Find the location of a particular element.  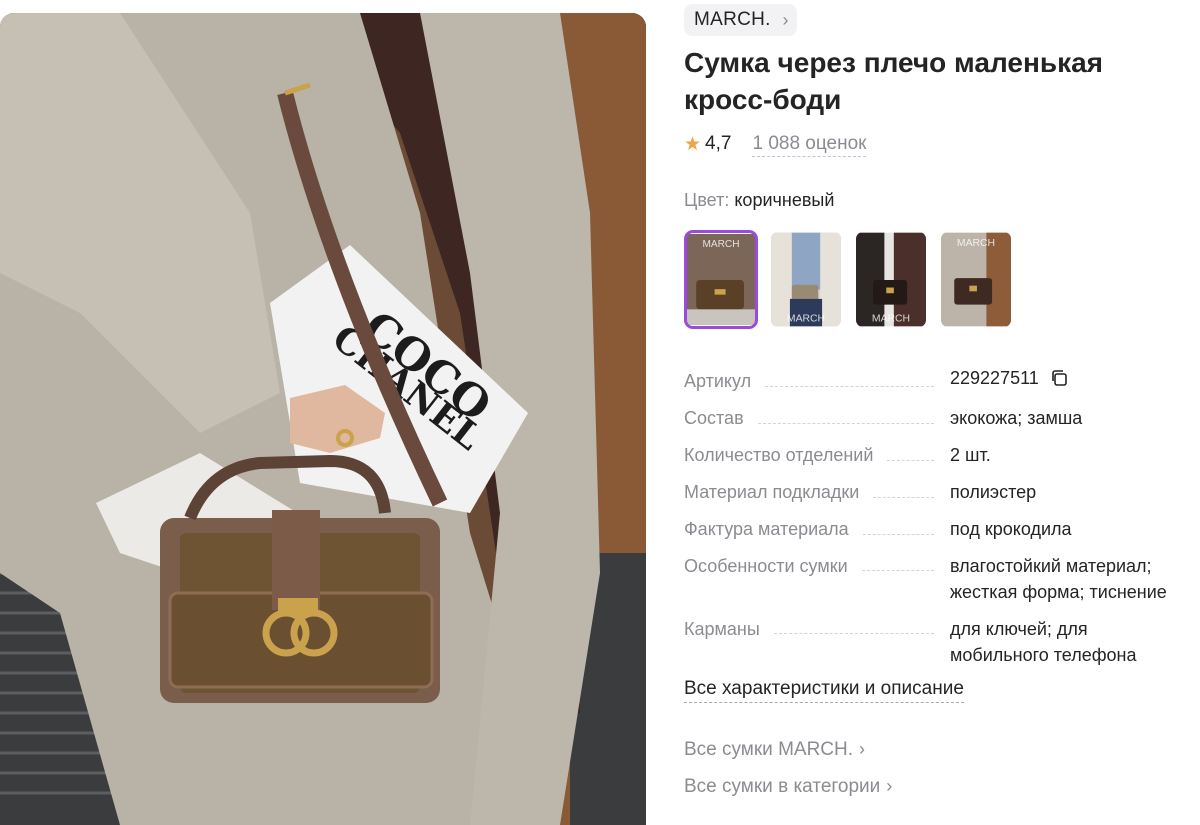

all-brand-bags-label: Все сумки MARCH. is located at coordinates (769, 749).